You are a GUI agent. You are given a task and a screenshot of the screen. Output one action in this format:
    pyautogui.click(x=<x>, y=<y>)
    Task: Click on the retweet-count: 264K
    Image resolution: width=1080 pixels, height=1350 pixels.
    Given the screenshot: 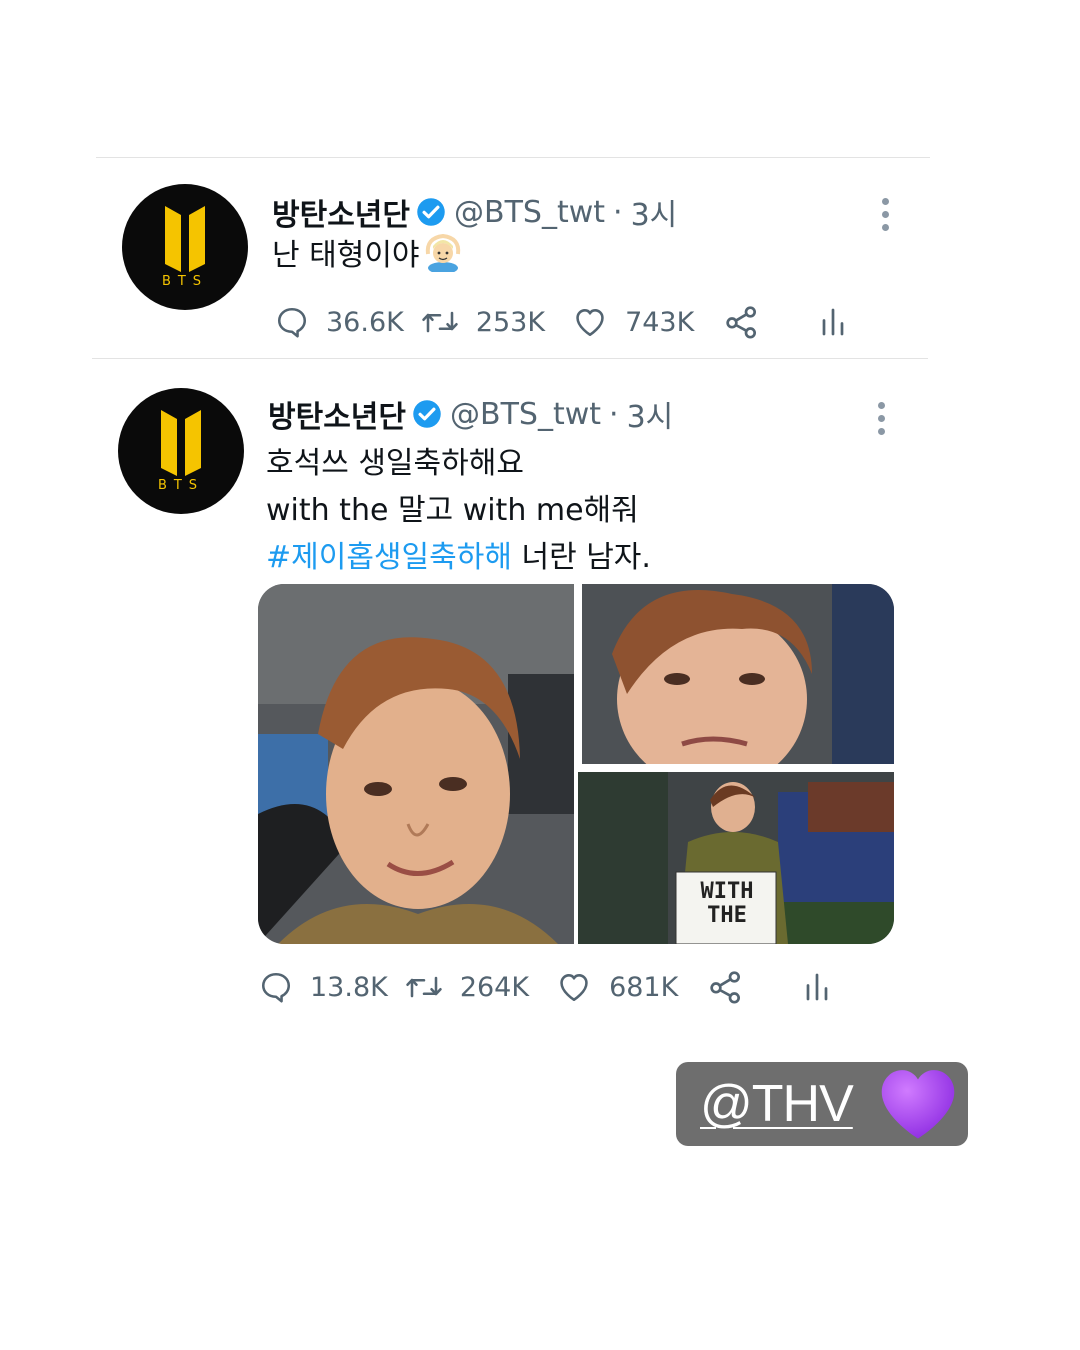 What is the action you would take?
    pyautogui.click(x=494, y=987)
    